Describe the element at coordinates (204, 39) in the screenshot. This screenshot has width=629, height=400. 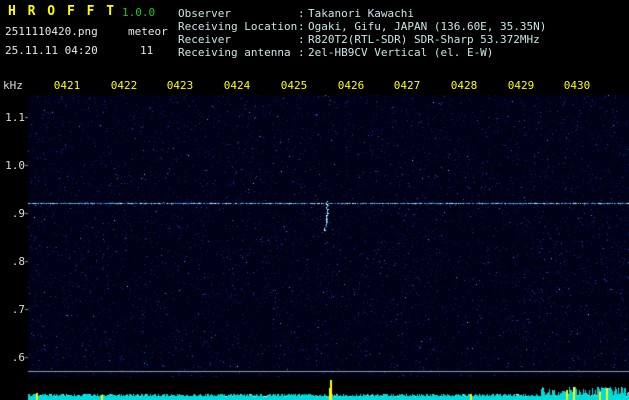
I see `info-label: Receiver` at that location.